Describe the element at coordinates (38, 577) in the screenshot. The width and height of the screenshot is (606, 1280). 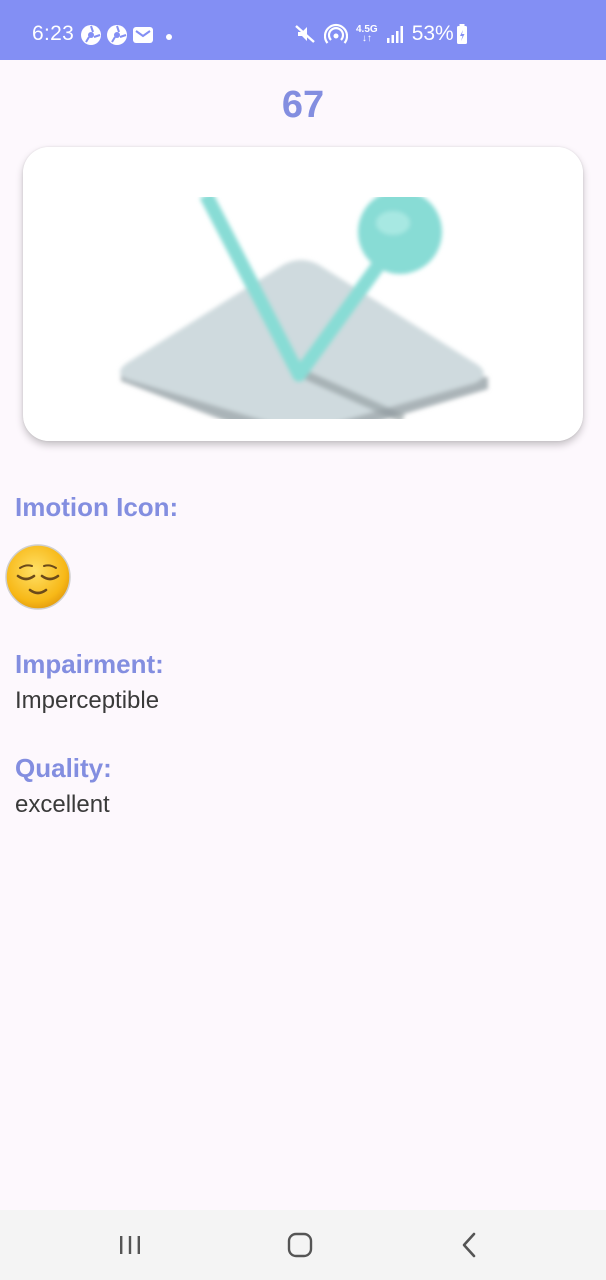
I see `relieved-face-emoji-icon` at that location.